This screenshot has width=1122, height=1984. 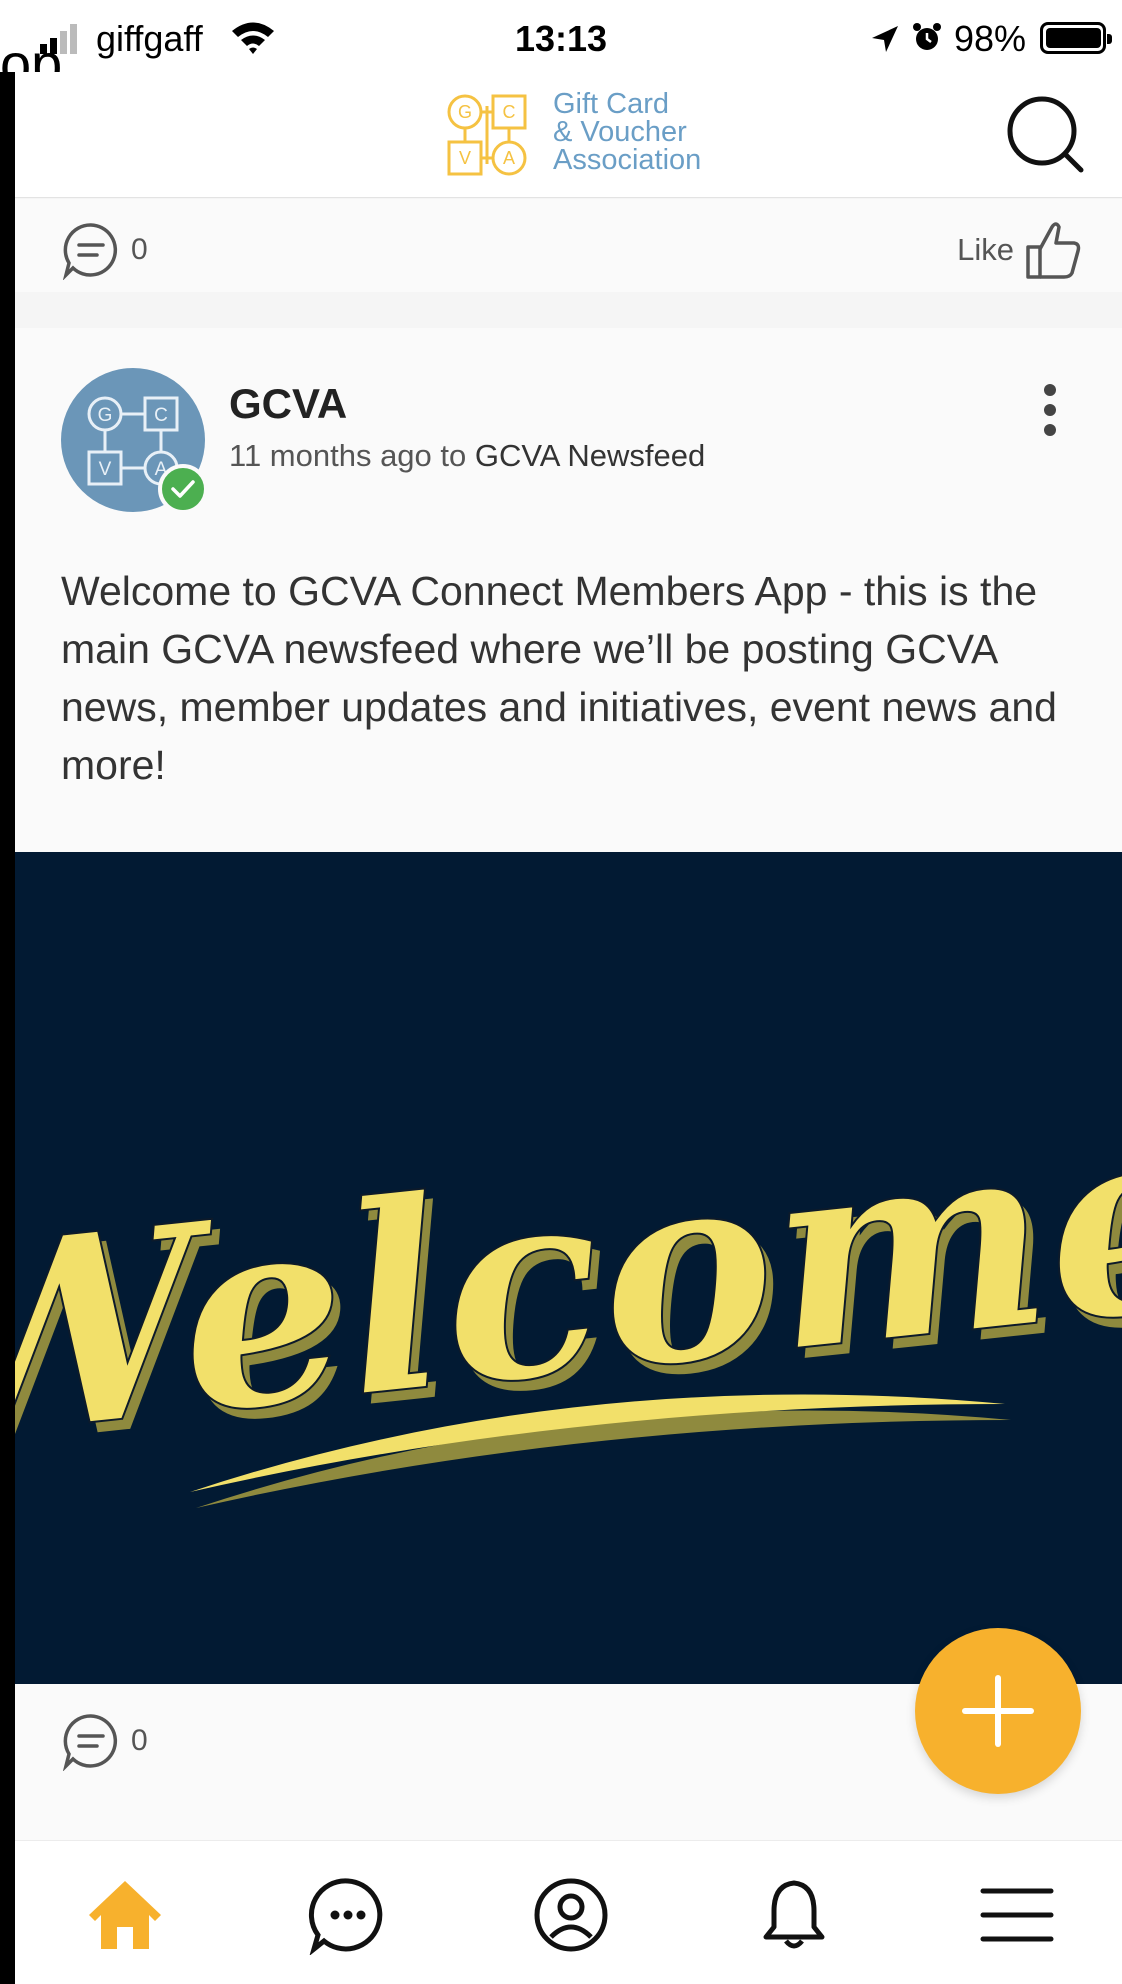 I want to click on bottom-nav, so click(x=568, y=1912).